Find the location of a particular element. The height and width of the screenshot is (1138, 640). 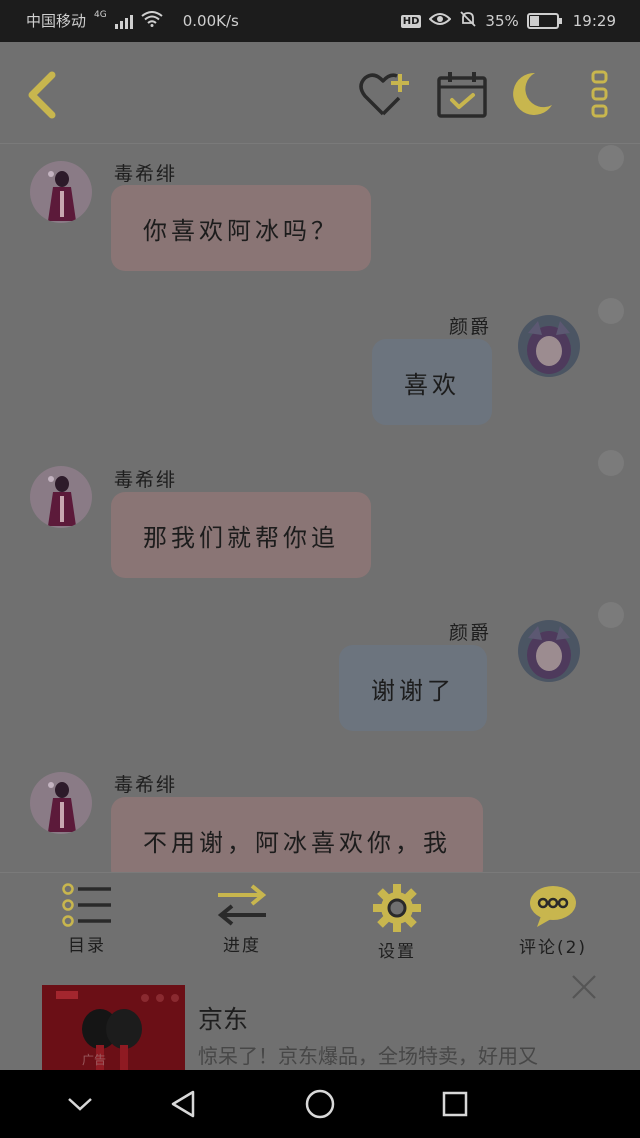

carrier-label: 中国移动 is located at coordinates (56, 21).